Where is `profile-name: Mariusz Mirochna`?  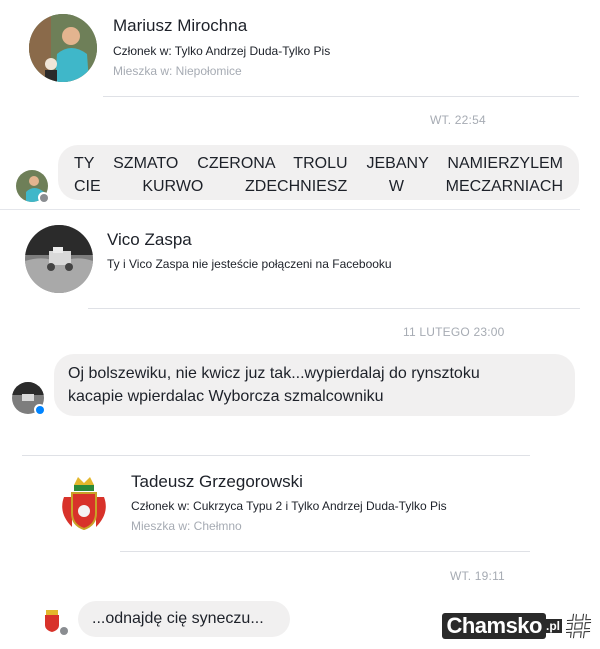
profile-name: Mariusz Mirochna is located at coordinates (180, 26).